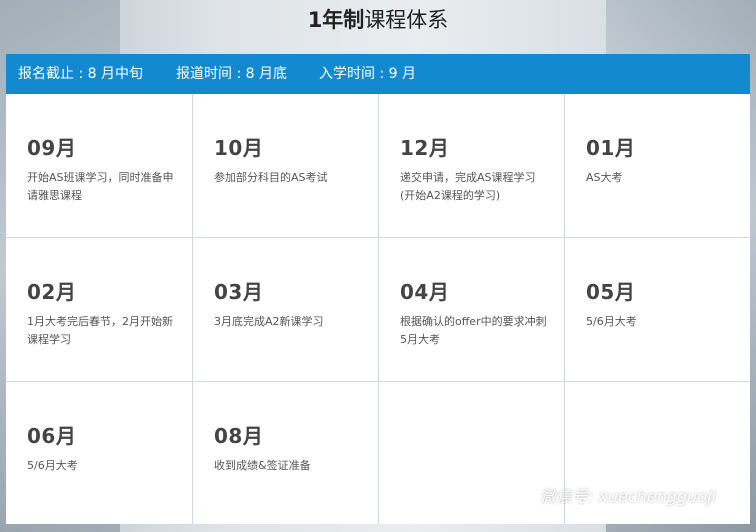 The width and height of the screenshot is (756, 532). Describe the element at coordinates (611, 148) in the screenshot. I see `month-label: 01月` at that location.